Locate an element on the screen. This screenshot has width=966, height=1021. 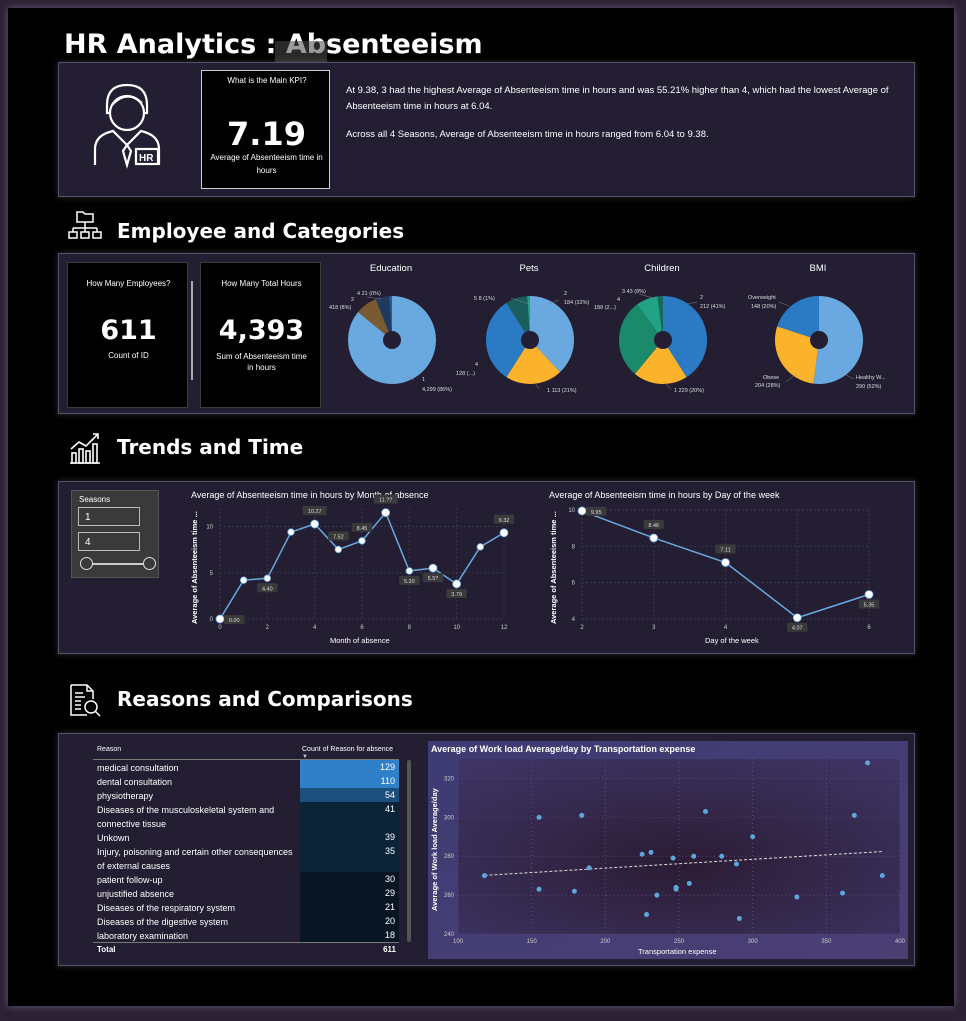
table-row: physiotherapy 54 is located at coordinates (245, 795).